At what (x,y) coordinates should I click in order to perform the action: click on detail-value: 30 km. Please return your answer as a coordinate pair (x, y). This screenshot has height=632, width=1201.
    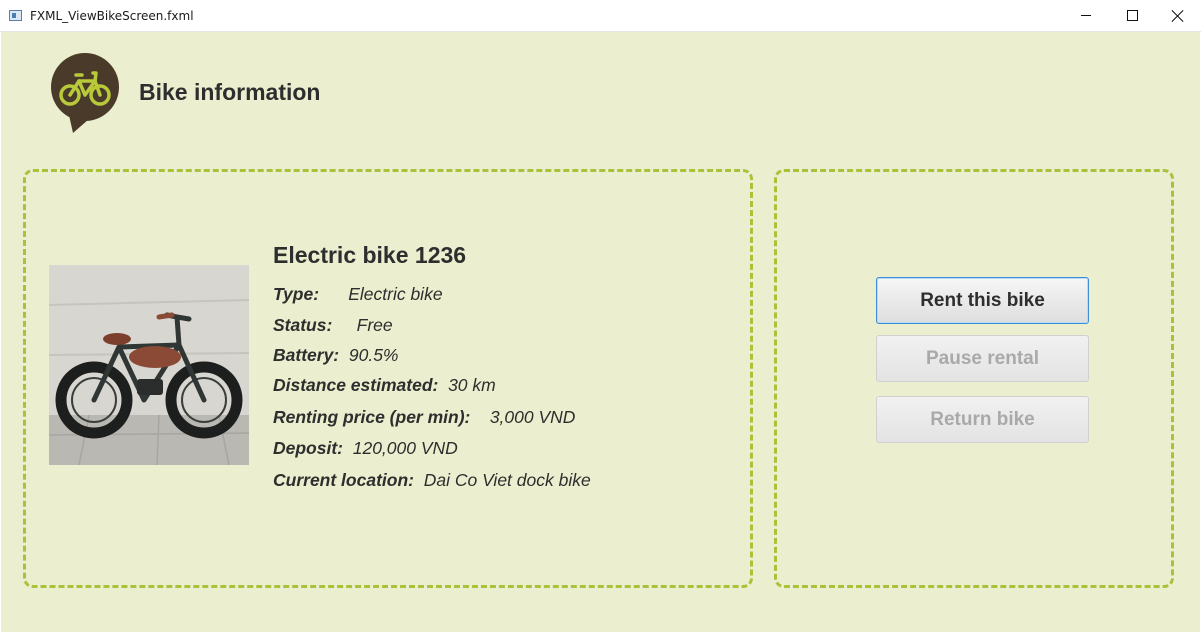
    Looking at the image, I should click on (472, 385).